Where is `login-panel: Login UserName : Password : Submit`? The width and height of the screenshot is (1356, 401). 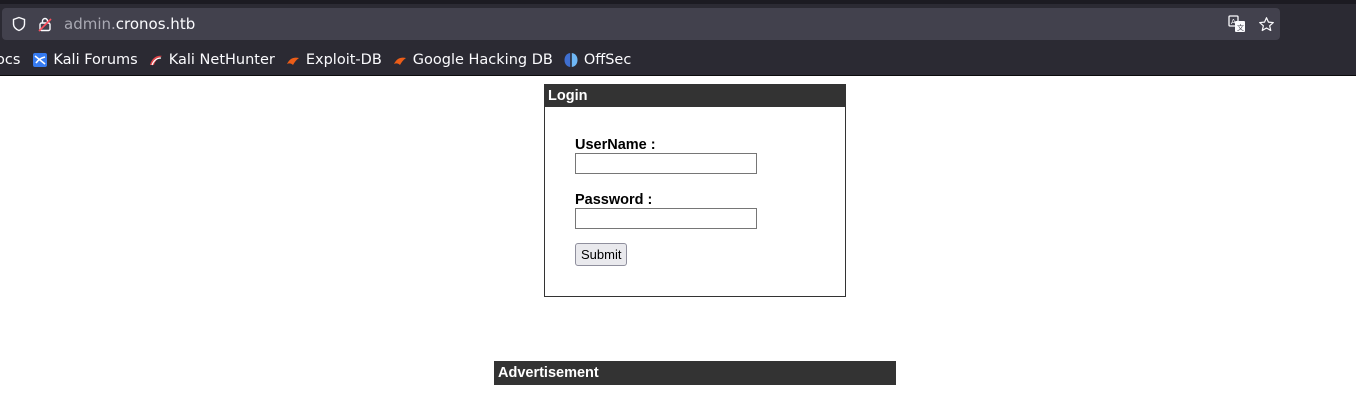 login-panel: Login UserName : Password : Submit is located at coordinates (695, 190).